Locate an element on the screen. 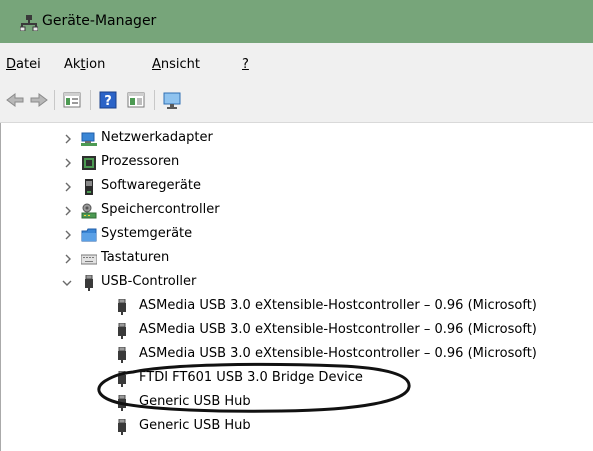 This screenshot has height=451, width=593. menu-ansicht: Ansicht is located at coordinates (176, 64).